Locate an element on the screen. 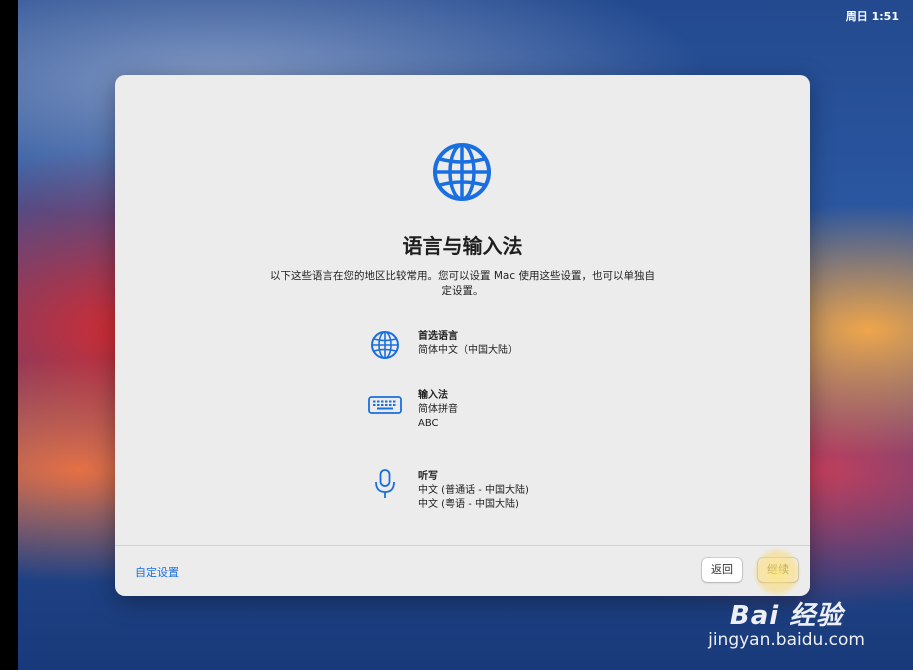  keyboard-icon is located at coordinates (385, 405).